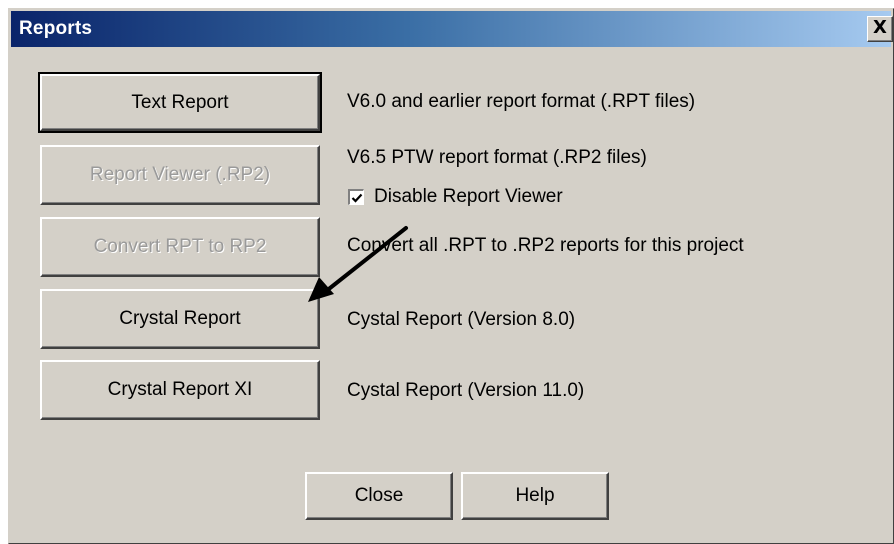  Describe the element at coordinates (468, 197) in the screenshot. I see `disable-report-viewer-label: Disable Report Viewer` at that location.